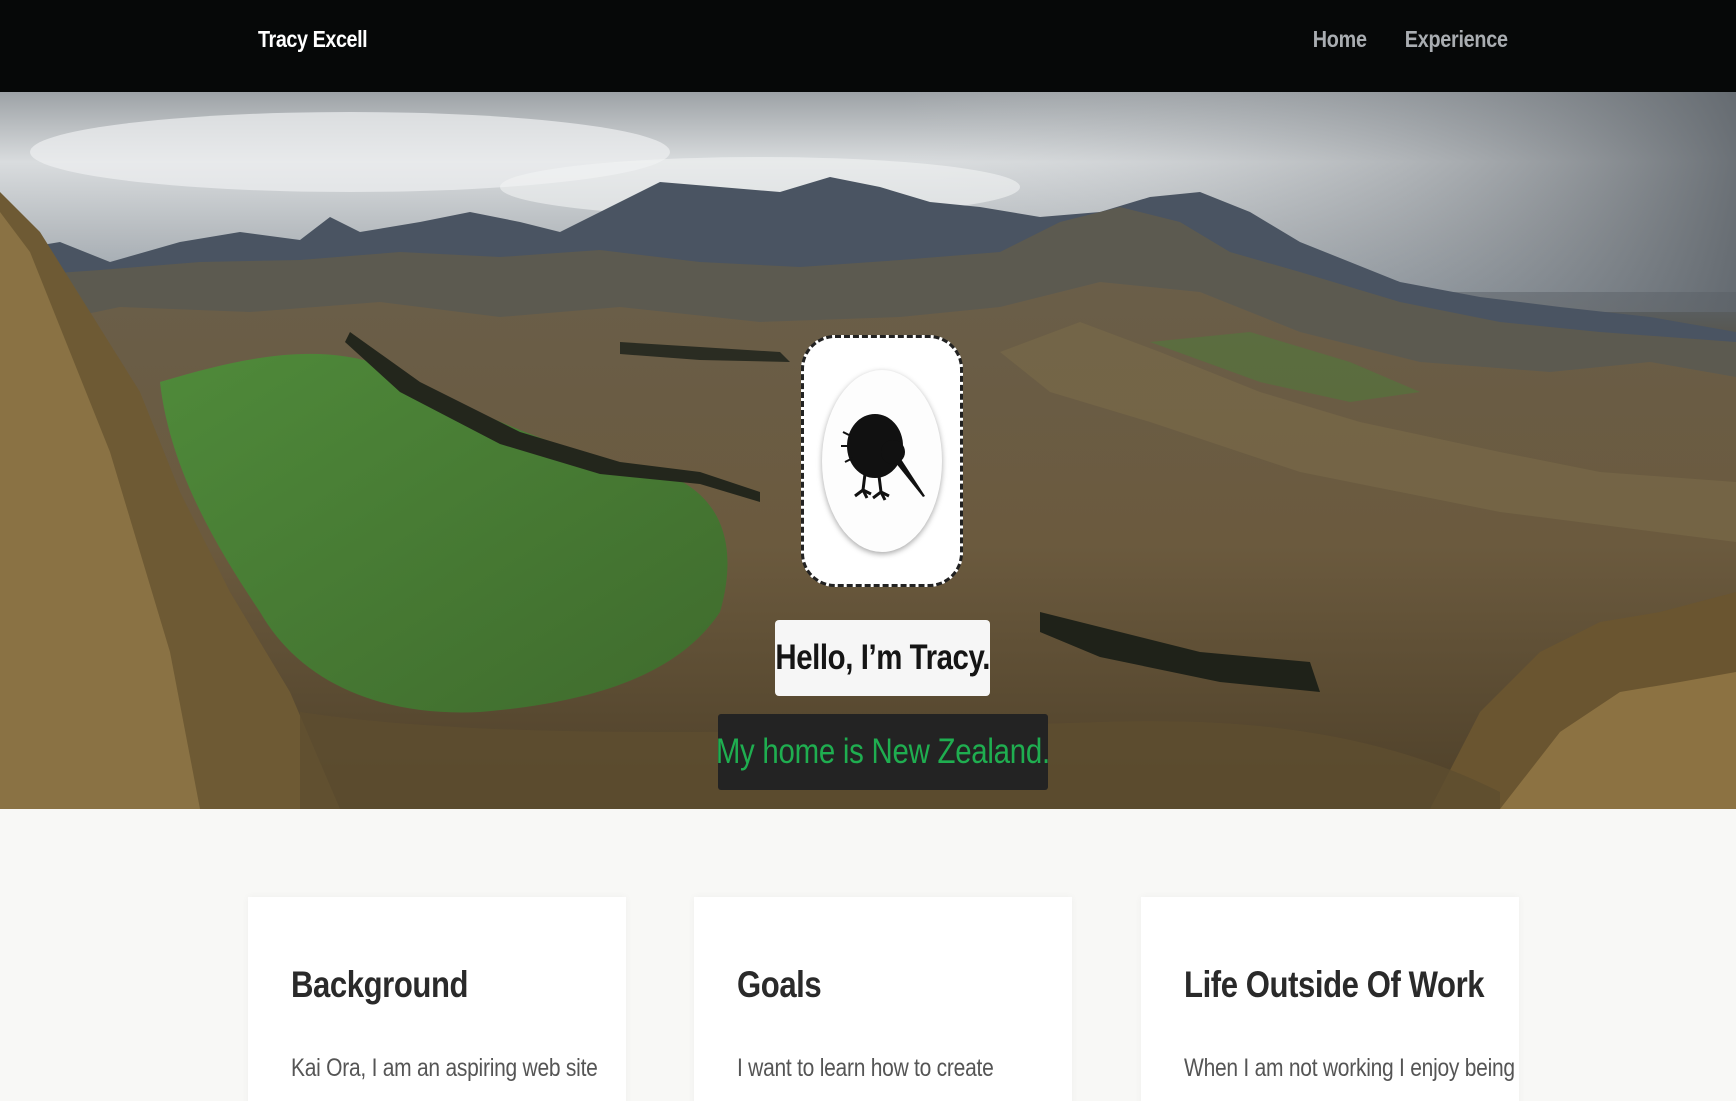 This screenshot has height=1101, width=1736. Describe the element at coordinates (380, 984) in the screenshot. I see `card-title: Background` at that location.